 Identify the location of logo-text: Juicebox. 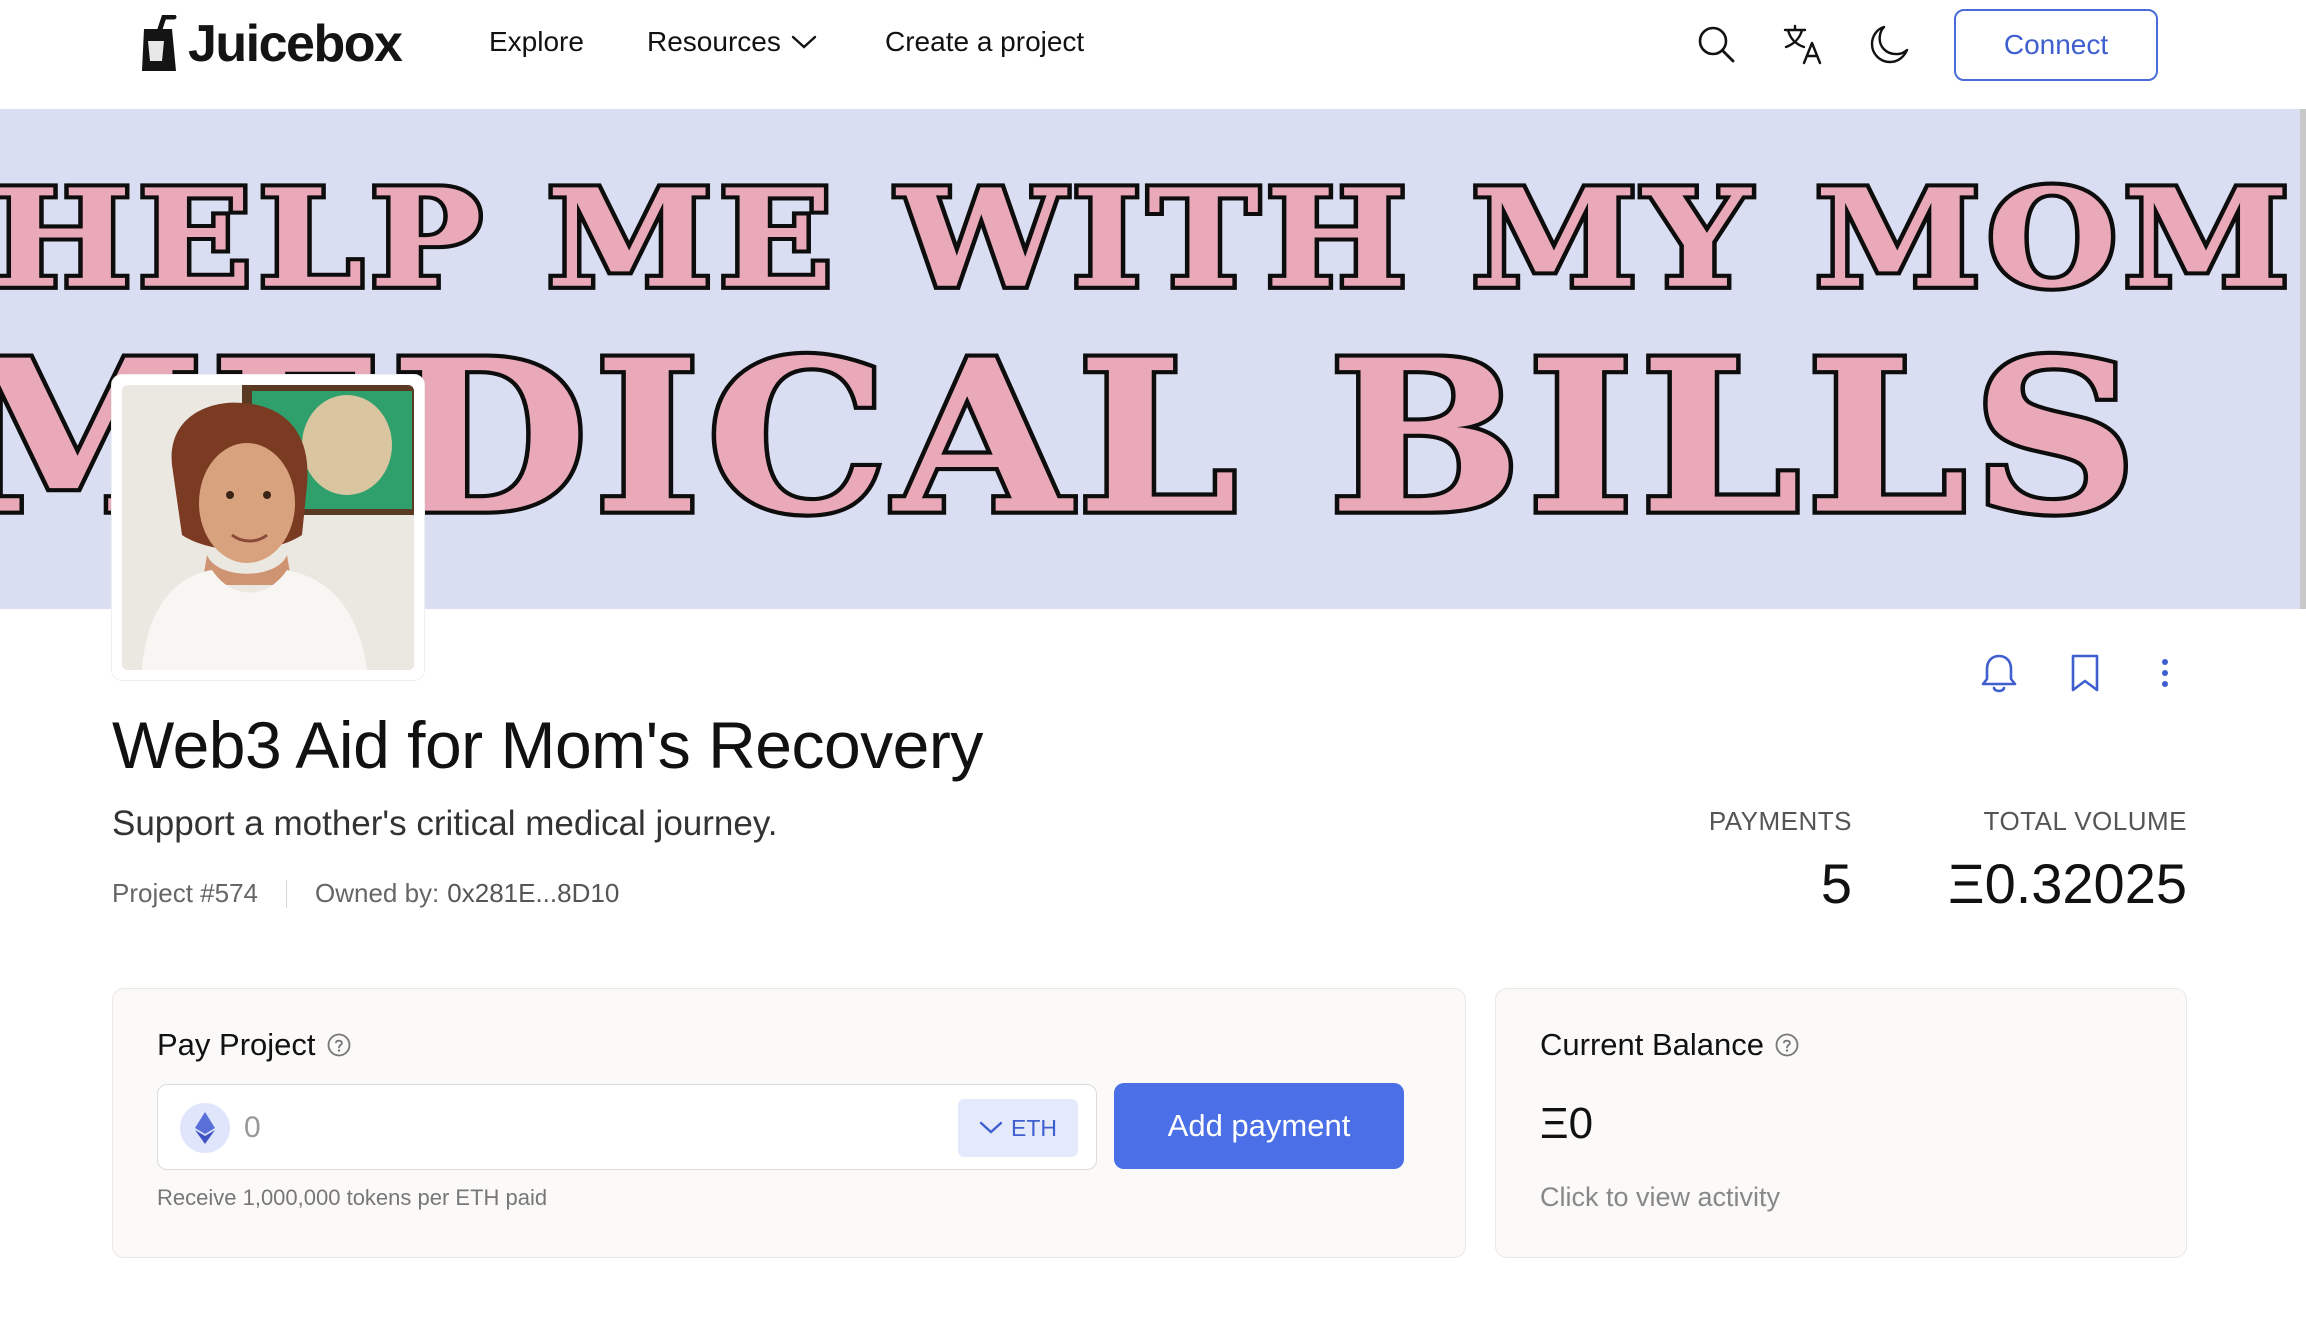
(295, 44).